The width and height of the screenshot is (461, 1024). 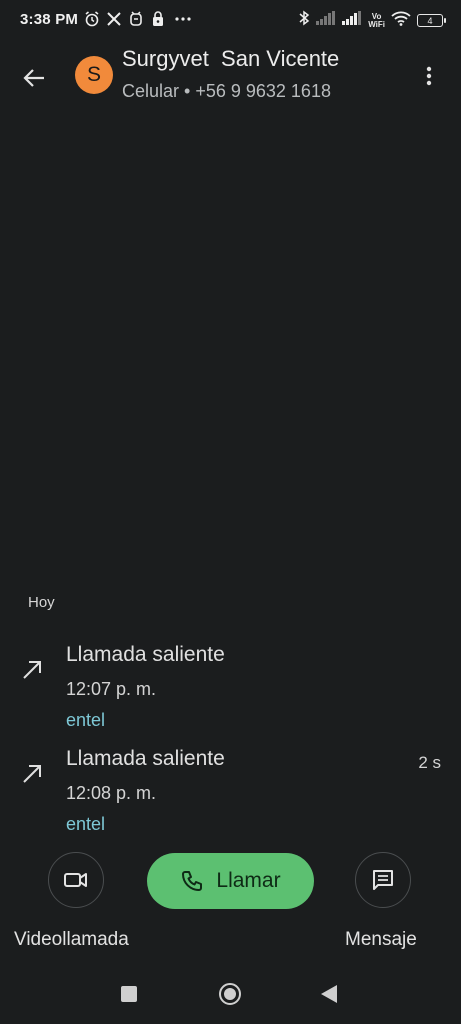 I want to click on status-system-icons: Vo WiFi 4, so click(x=372, y=20).